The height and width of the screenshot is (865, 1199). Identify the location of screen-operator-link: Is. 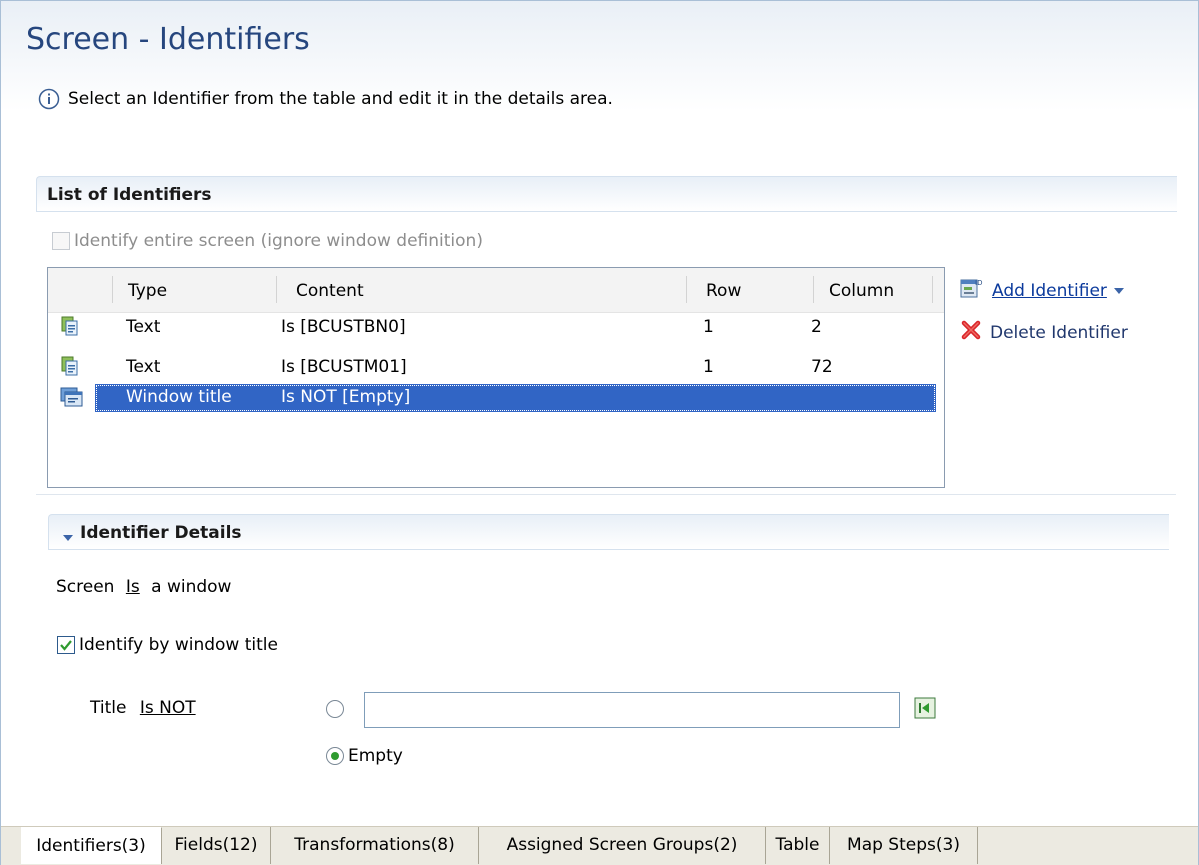
(133, 587).